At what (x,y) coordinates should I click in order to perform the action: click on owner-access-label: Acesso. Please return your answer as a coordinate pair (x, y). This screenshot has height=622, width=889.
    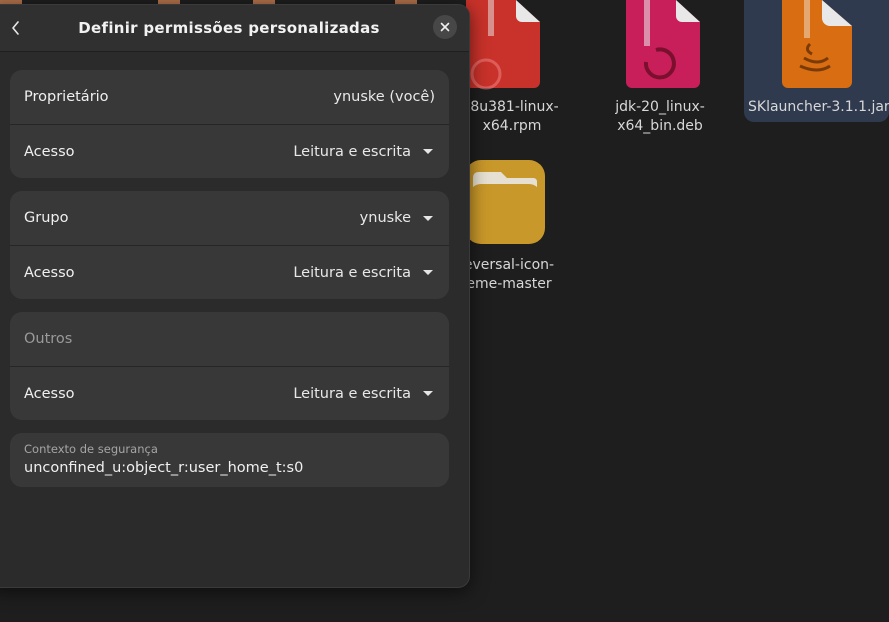
    Looking at the image, I should click on (49, 151).